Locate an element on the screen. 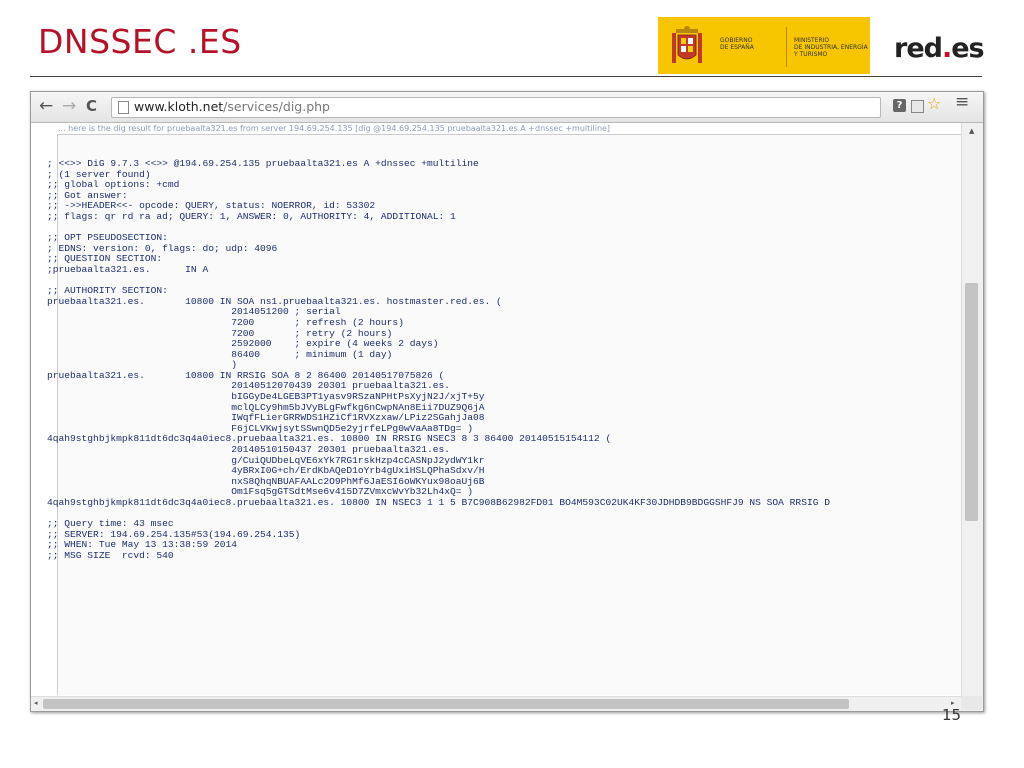  gobierno-text: GOBIERNO DE ESPAÑA is located at coordinates (737, 44).